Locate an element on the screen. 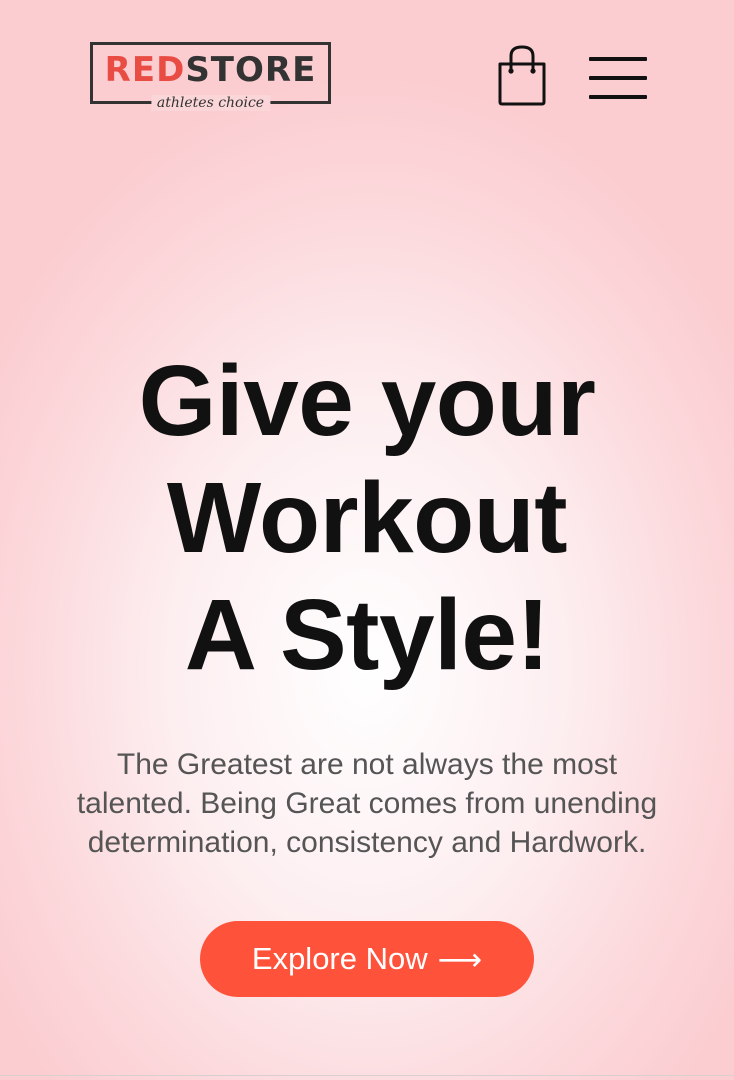  logo-tagline: athletes choice is located at coordinates (210, 103).